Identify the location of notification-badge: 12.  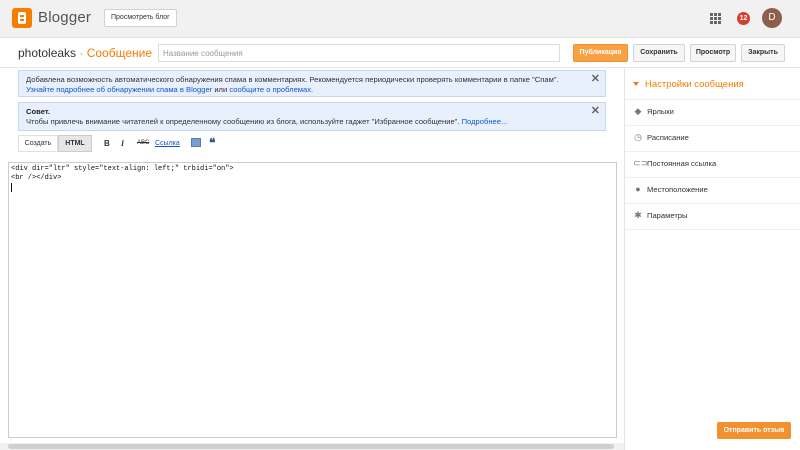
(743, 18).